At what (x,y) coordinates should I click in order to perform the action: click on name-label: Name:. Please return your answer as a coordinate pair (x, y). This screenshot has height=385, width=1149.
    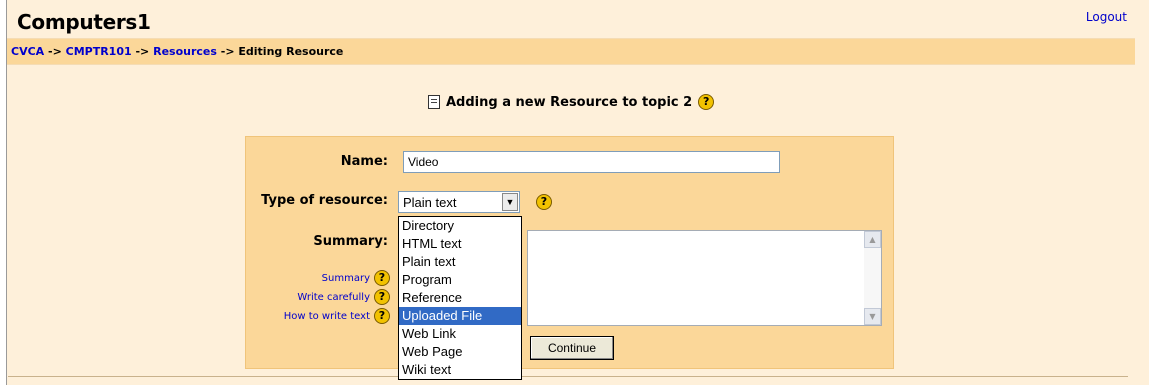
    Looking at the image, I should click on (364, 161).